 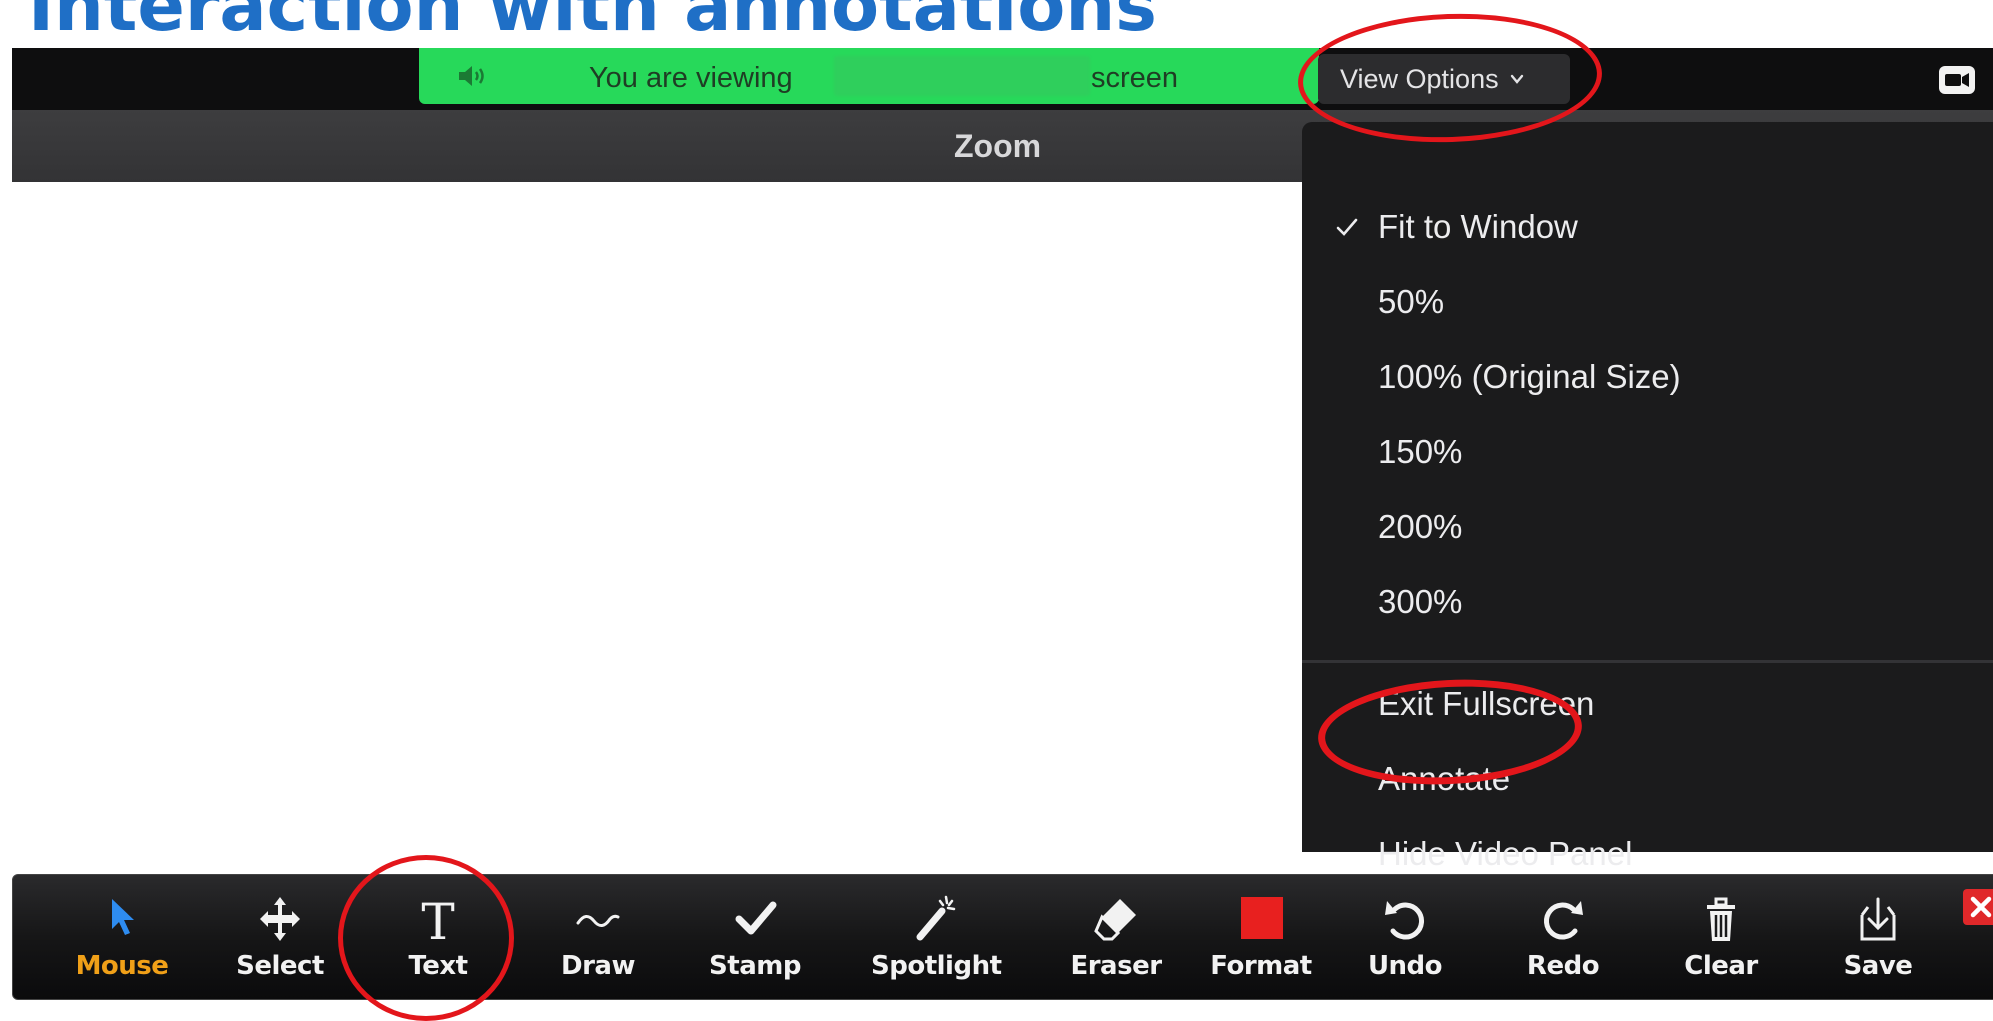 What do you see at coordinates (1647, 661) in the screenshot?
I see `menu-divider` at bounding box center [1647, 661].